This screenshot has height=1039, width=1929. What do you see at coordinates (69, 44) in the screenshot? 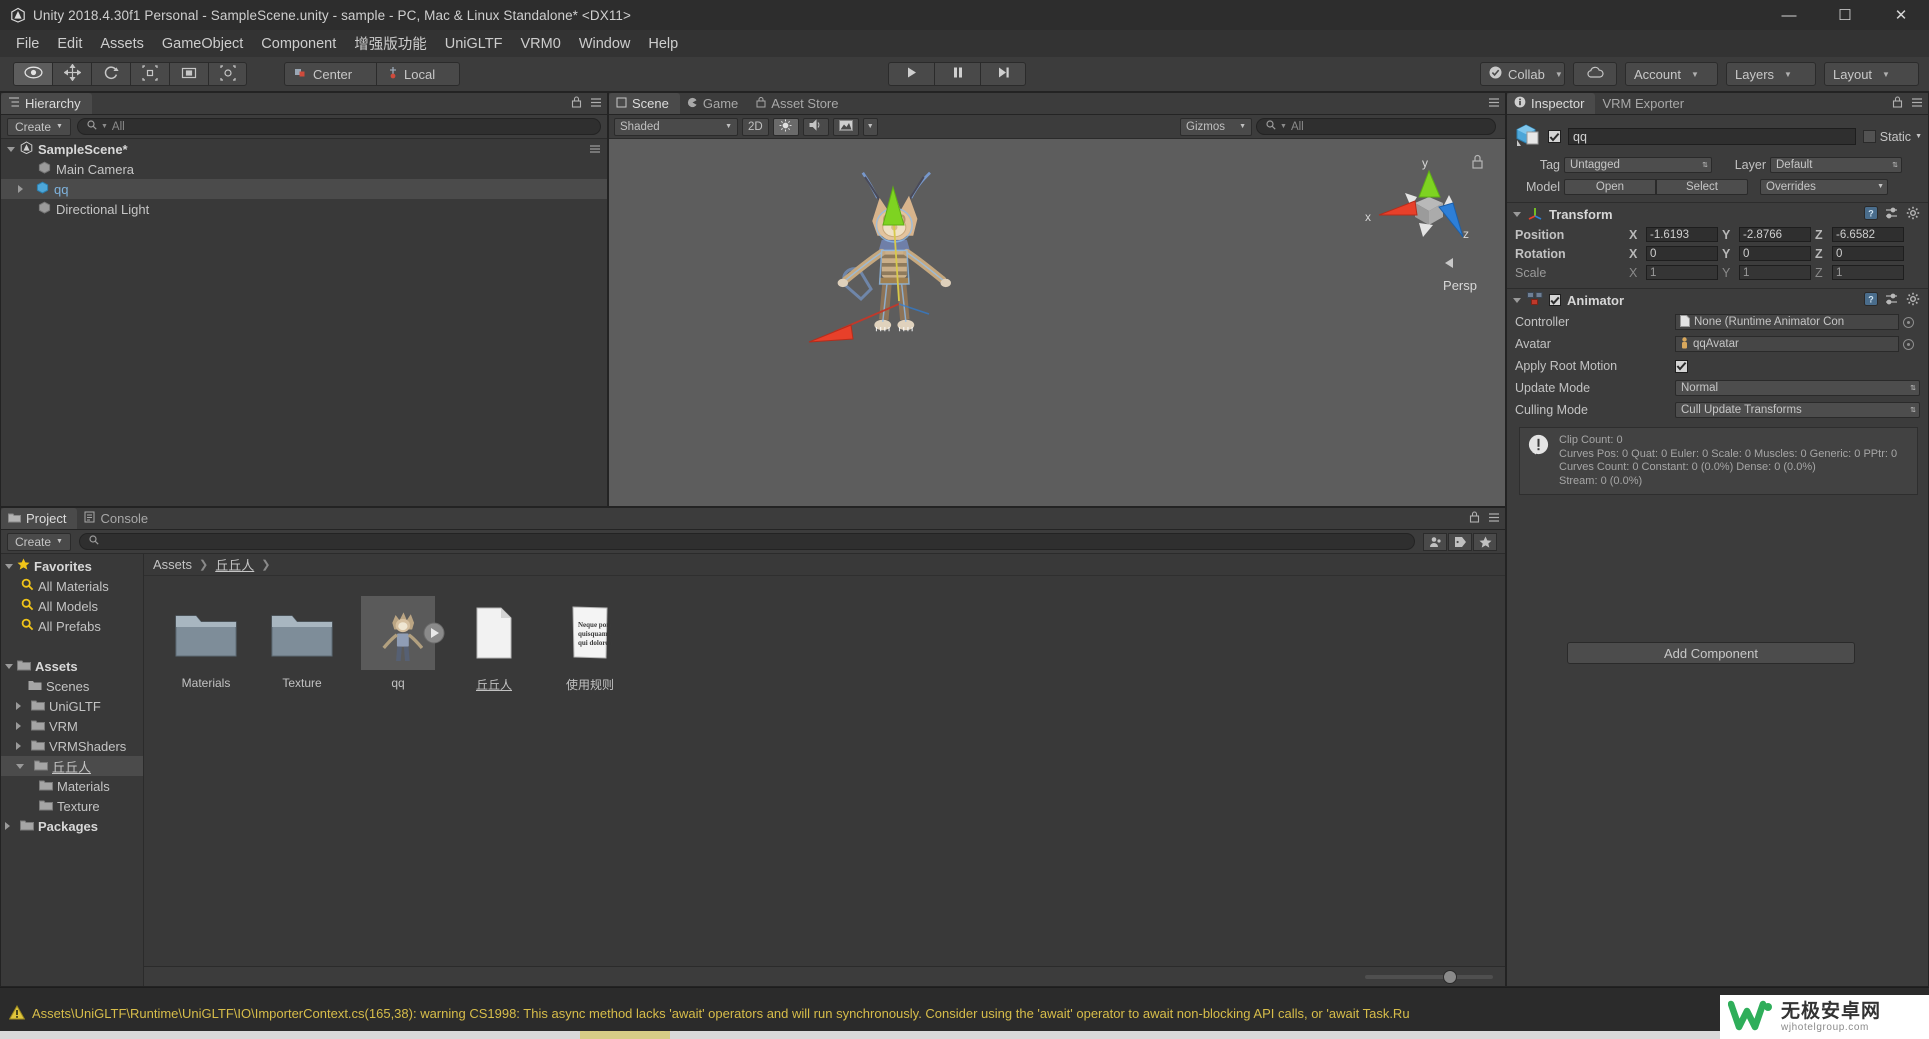
I see `menu-edit: Edit` at bounding box center [69, 44].